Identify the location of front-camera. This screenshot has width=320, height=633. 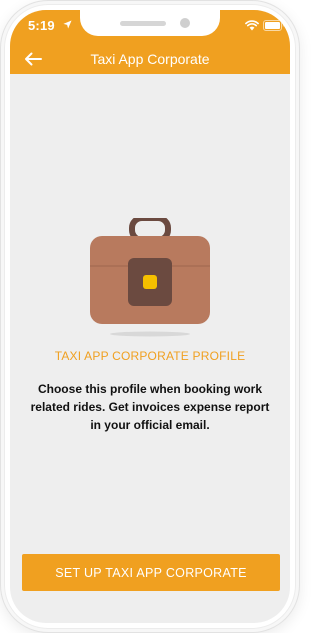
(185, 23).